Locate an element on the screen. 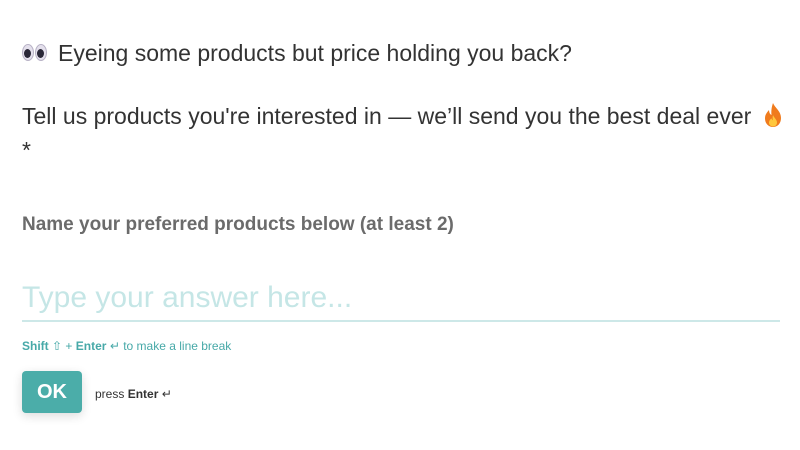 This screenshot has height=450, width=800. shift-key-label: Shift is located at coordinates (35, 346).